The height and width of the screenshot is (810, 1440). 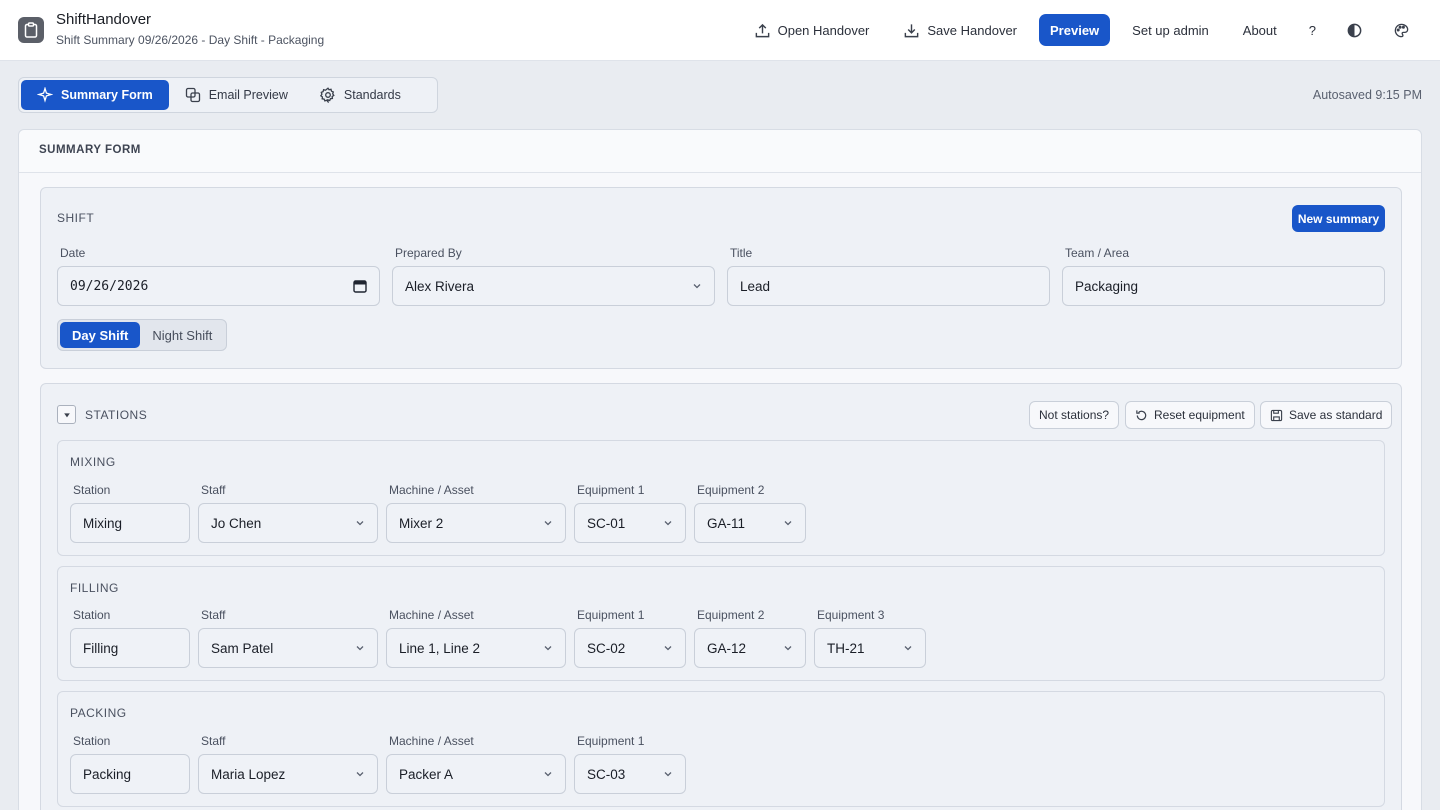 I want to click on shift-section-label: SHIFT, so click(x=76, y=218).